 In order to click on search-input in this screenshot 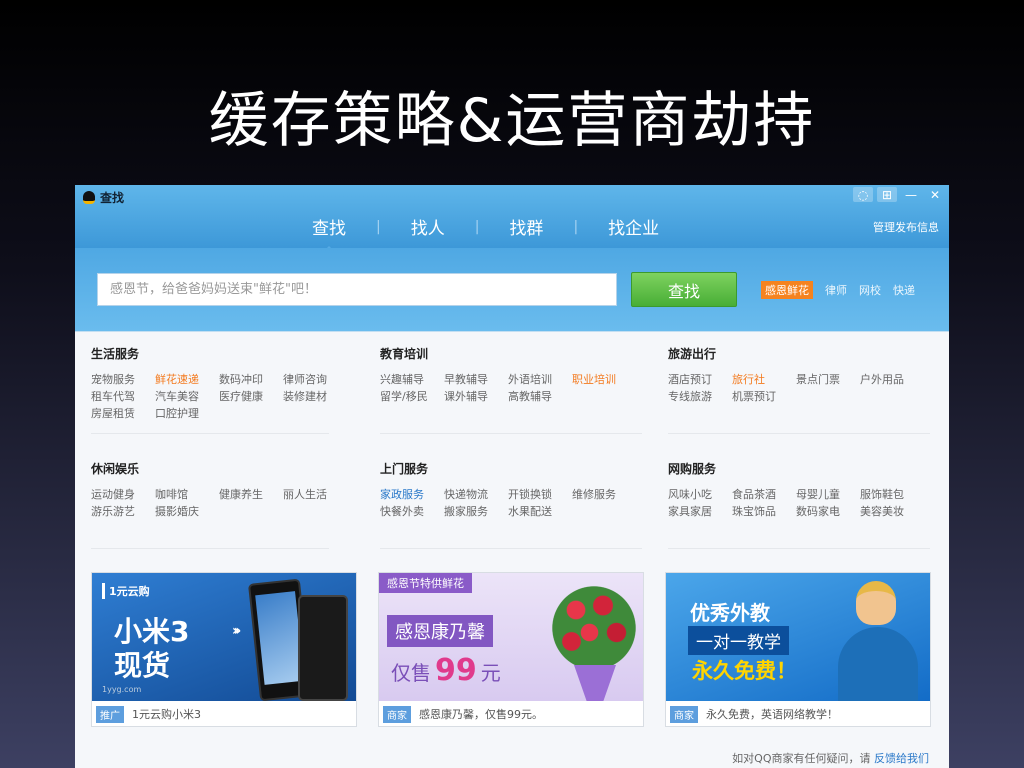, I will do `click(357, 289)`.